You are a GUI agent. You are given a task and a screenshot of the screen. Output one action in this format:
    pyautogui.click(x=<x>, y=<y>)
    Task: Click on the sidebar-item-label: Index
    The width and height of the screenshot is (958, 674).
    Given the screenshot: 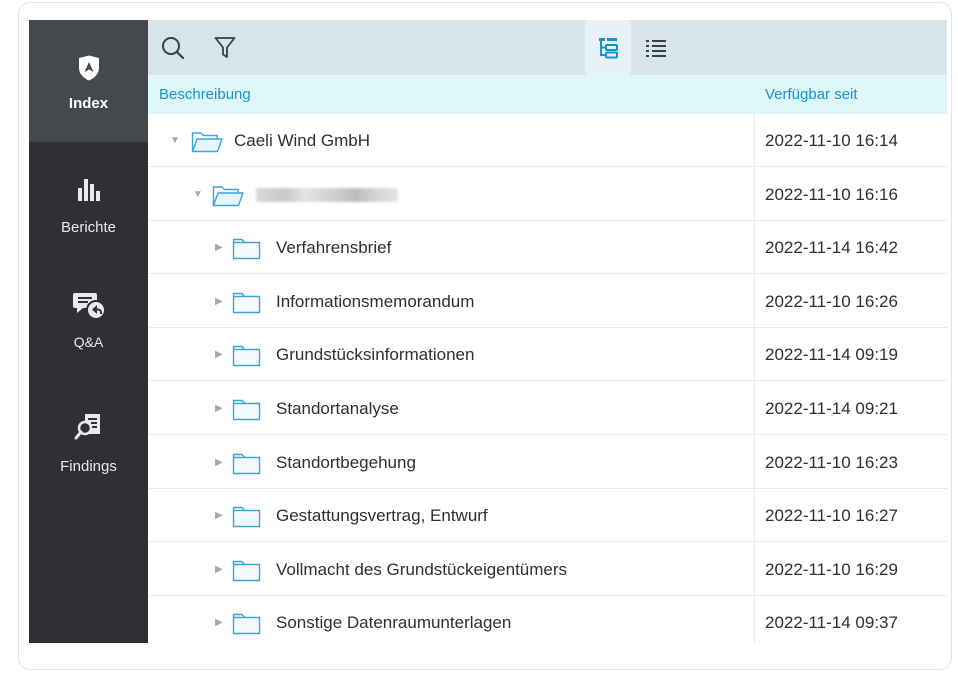 What is the action you would take?
    pyautogui.click(x=88, y=103)
    